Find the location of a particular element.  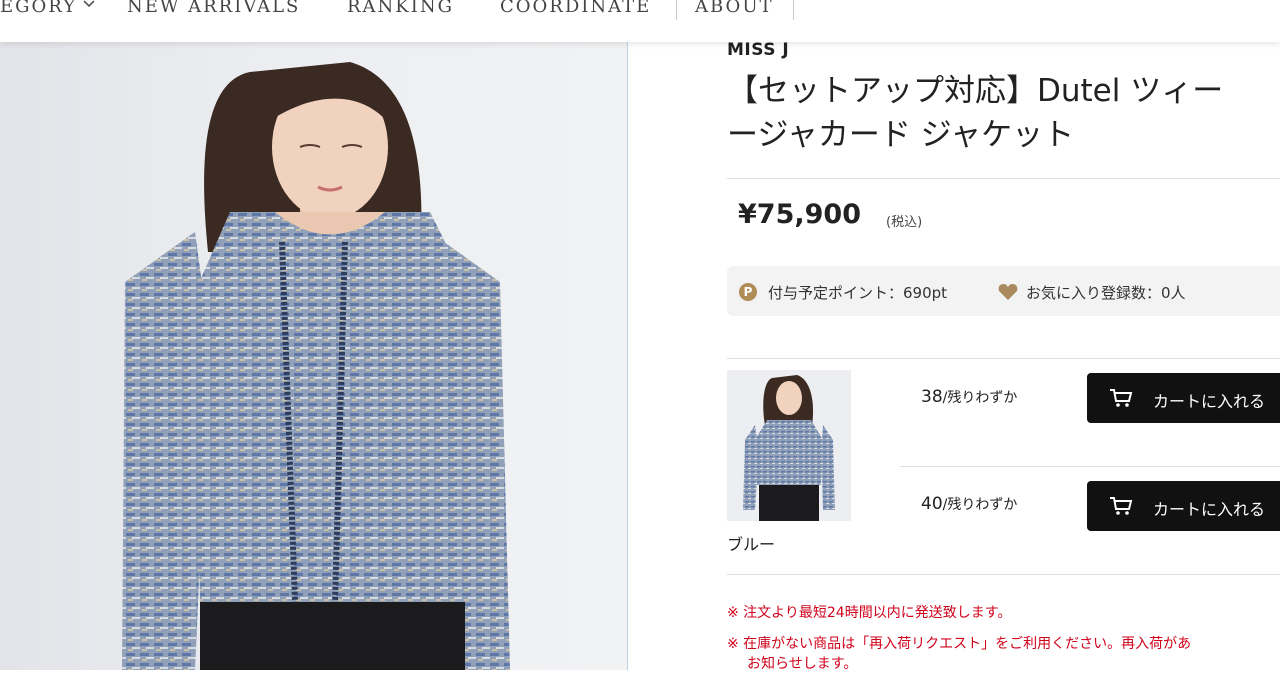

restock-notice-continued: お知らせします。 is located at coordinates (802, 664).